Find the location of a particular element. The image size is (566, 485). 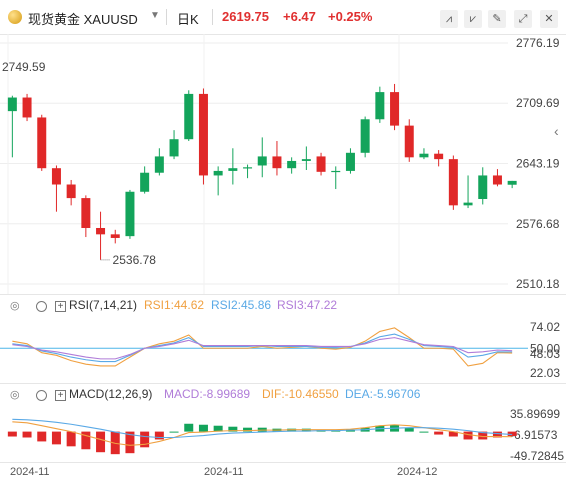

y-axis-label: 2776.19 is located at coordinates (538, 43).